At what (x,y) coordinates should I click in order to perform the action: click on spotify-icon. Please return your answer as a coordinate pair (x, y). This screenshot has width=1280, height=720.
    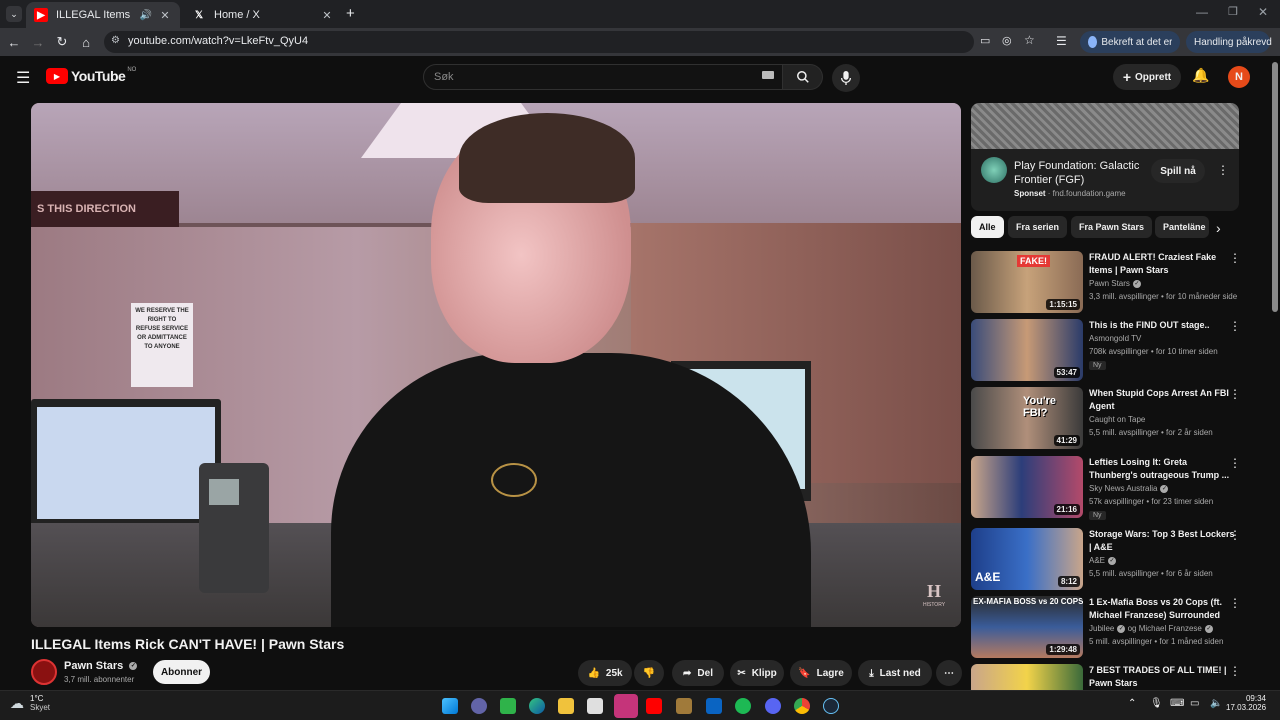
    Looking at the image, I should click on (743, 706).